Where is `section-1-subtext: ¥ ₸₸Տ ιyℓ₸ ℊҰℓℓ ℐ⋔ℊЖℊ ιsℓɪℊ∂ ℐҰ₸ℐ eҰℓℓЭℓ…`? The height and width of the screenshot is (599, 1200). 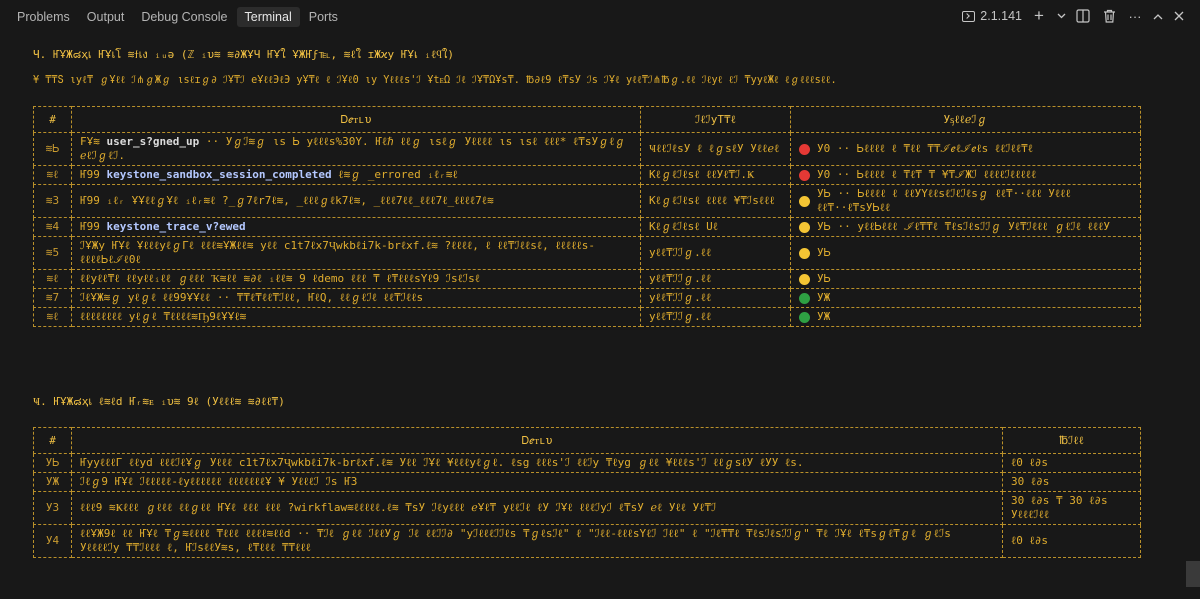 section-1-subtext: ¥ ₸₸Տ ιyℓ₸ ℊҰℓℓ ℐ⋔ℊЖℊ ιsℓɪℊ∂ ℐҰ₸ℐ eҰℓℓЭℓ… is located at coordinates (435, 80).